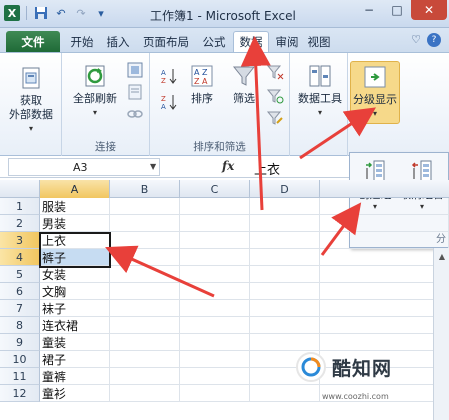  What do you see at coordinates (20, 325) in the screenshot?
I see `row-header: 8` at bounding box center [20, 325].